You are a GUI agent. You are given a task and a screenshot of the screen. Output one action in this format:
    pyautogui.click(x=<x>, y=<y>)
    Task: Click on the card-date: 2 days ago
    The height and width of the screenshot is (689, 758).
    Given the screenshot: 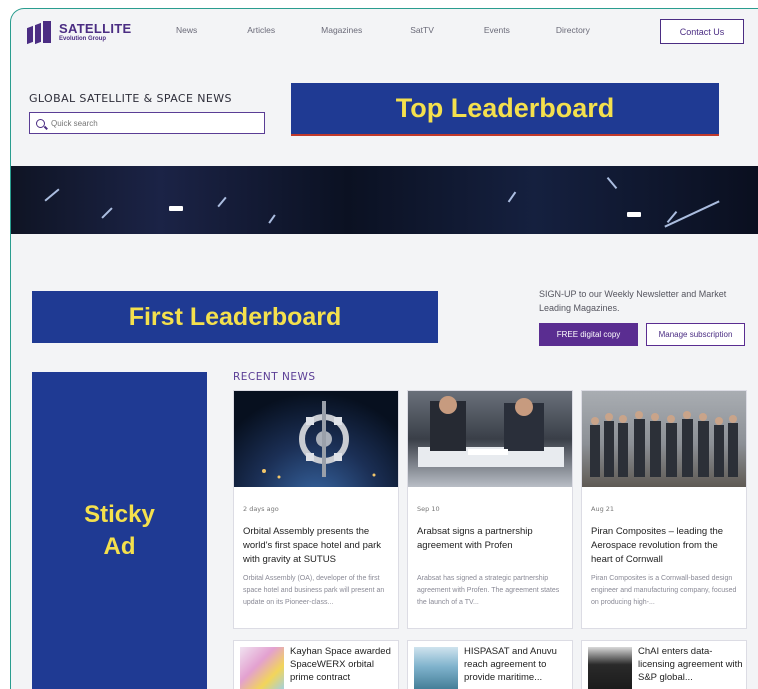 What is the action you would take?
    pyautogui.click(x=261, y=509)
    